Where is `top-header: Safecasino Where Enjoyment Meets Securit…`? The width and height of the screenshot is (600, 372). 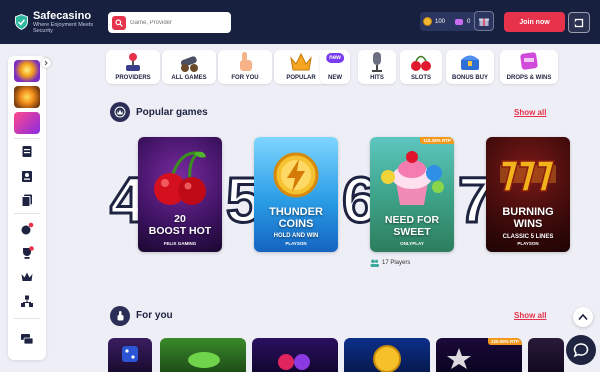
top-header: Safecasino Where Enjoyment Meets Securit… is located at coordinates (300, 22).